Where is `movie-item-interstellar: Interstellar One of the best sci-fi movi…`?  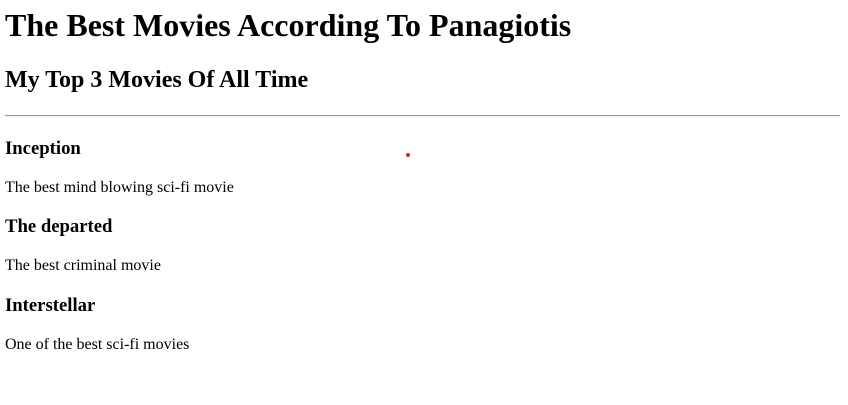 movie-item-interstellar: Interstellar One of the best sci-fi movi… is located at coordinates (422, 324).